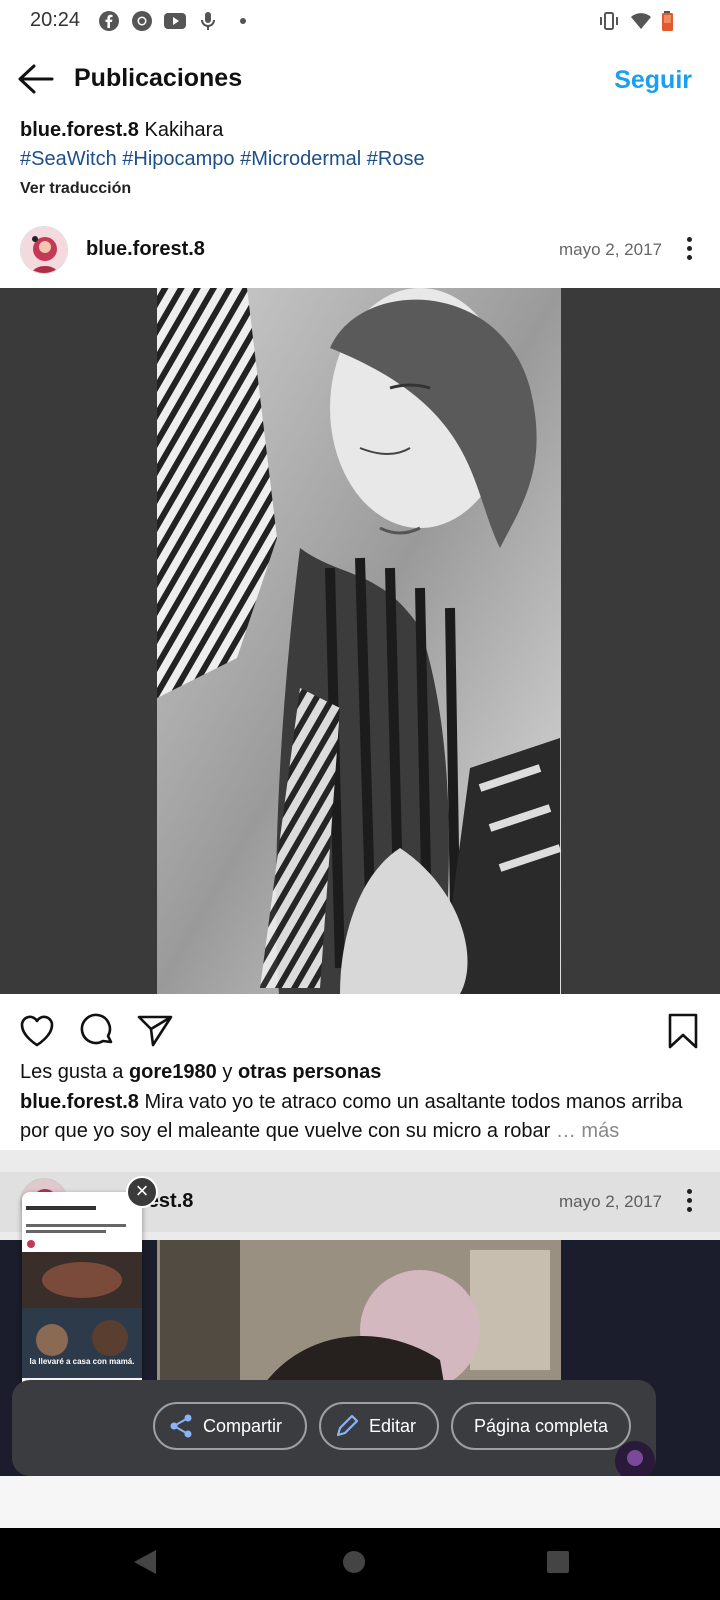  What do you see at coordinates (175, 21) in the screenshot?
I see `youtube-icon` at bounding box center [175, 21].